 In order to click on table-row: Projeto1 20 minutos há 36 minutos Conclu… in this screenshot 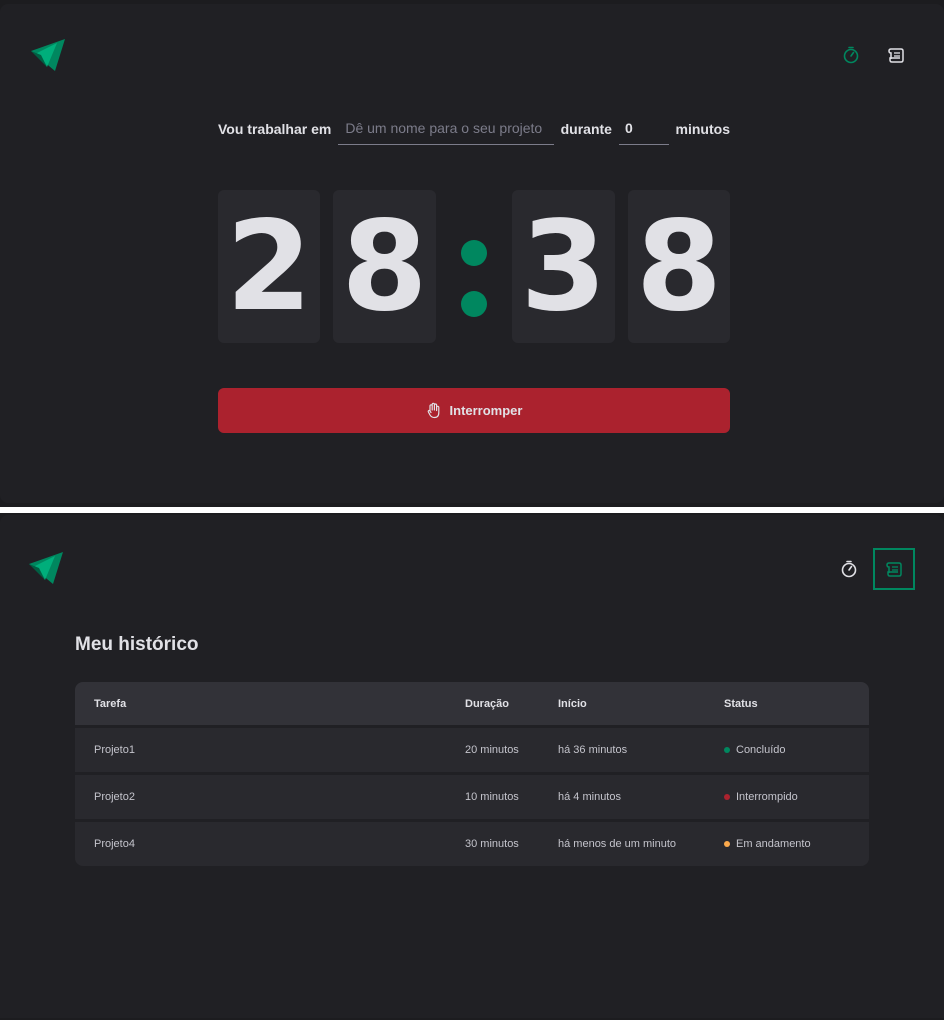, I will do `click(472, 750)`.